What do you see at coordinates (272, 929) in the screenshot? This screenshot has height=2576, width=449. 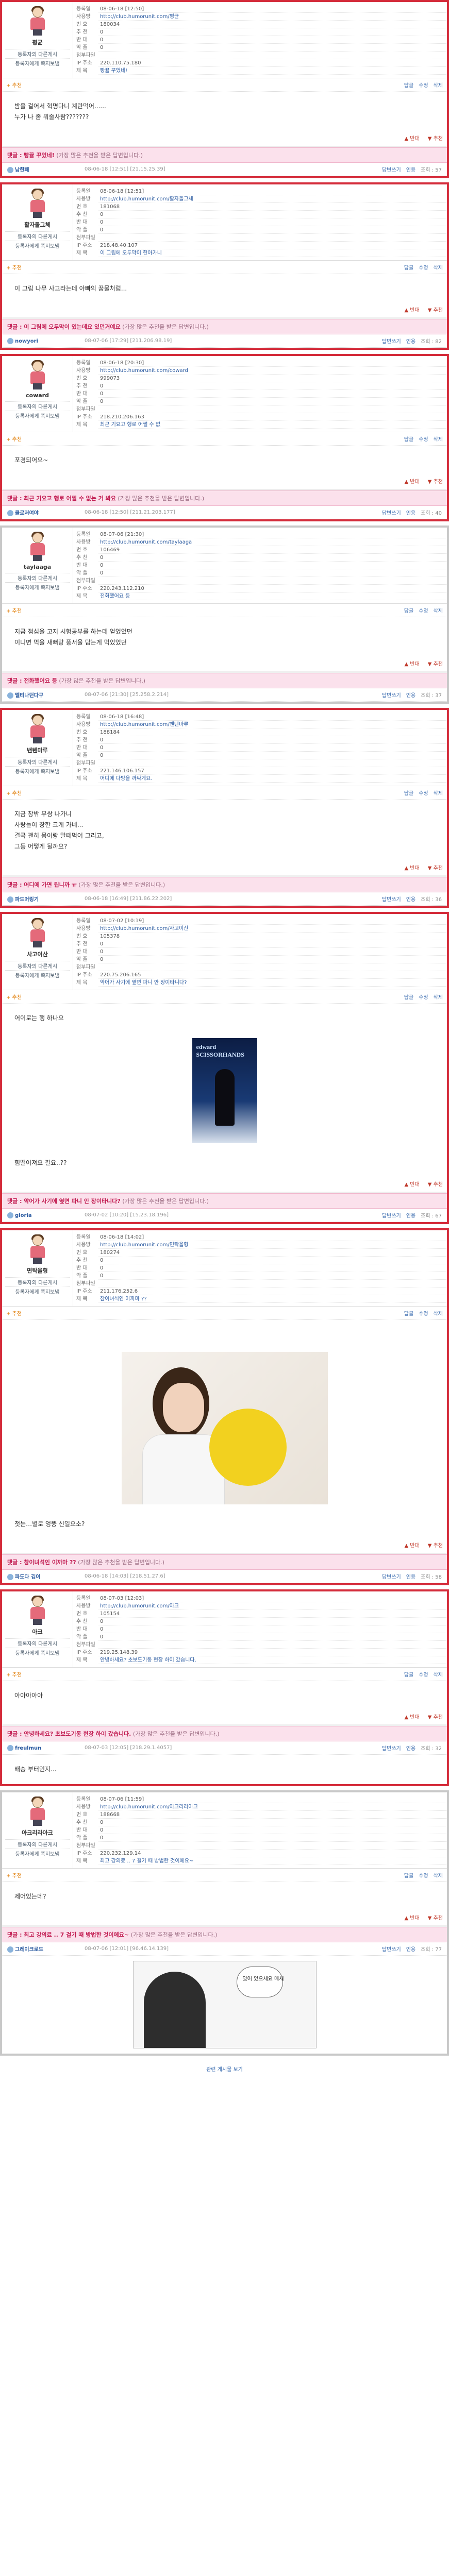 I see `info-value: http://club.humorunit.com/사고이산` at bounding box center [272, 929].